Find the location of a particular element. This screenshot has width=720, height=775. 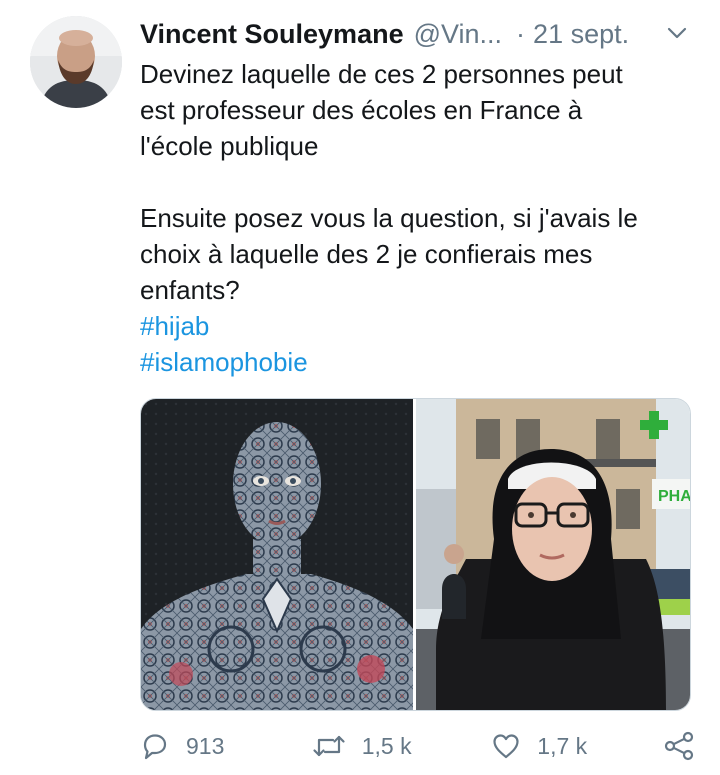

reply-count: 913 is located at coordinates (205, 745).